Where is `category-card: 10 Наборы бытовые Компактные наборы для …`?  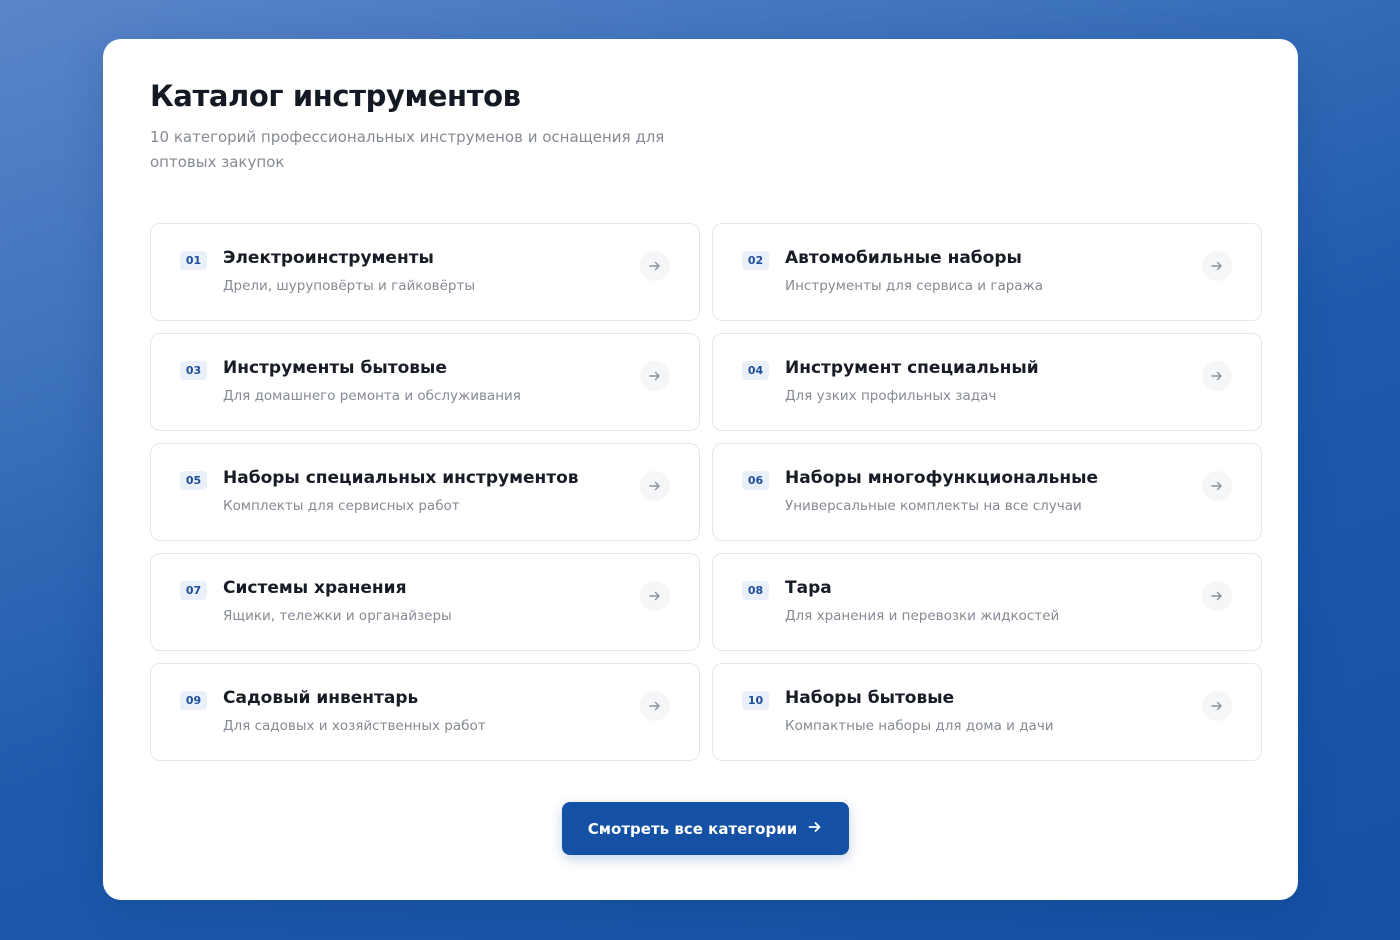
category-card: 10 Наборы бытовые Компактные наборы для … is located at coordinates (987, 712).